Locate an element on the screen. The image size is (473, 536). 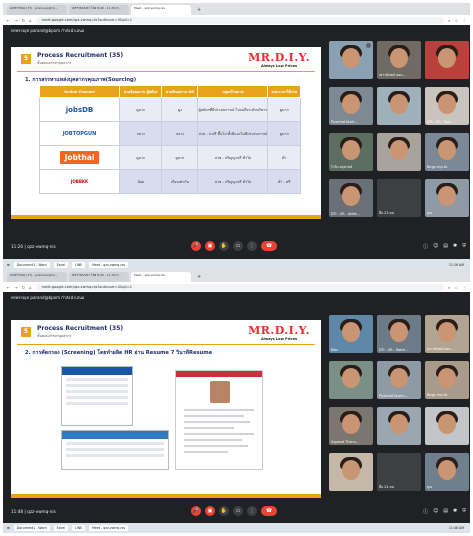
jobbkk-logo: JOBBKK is located at coordinates (79, 181).